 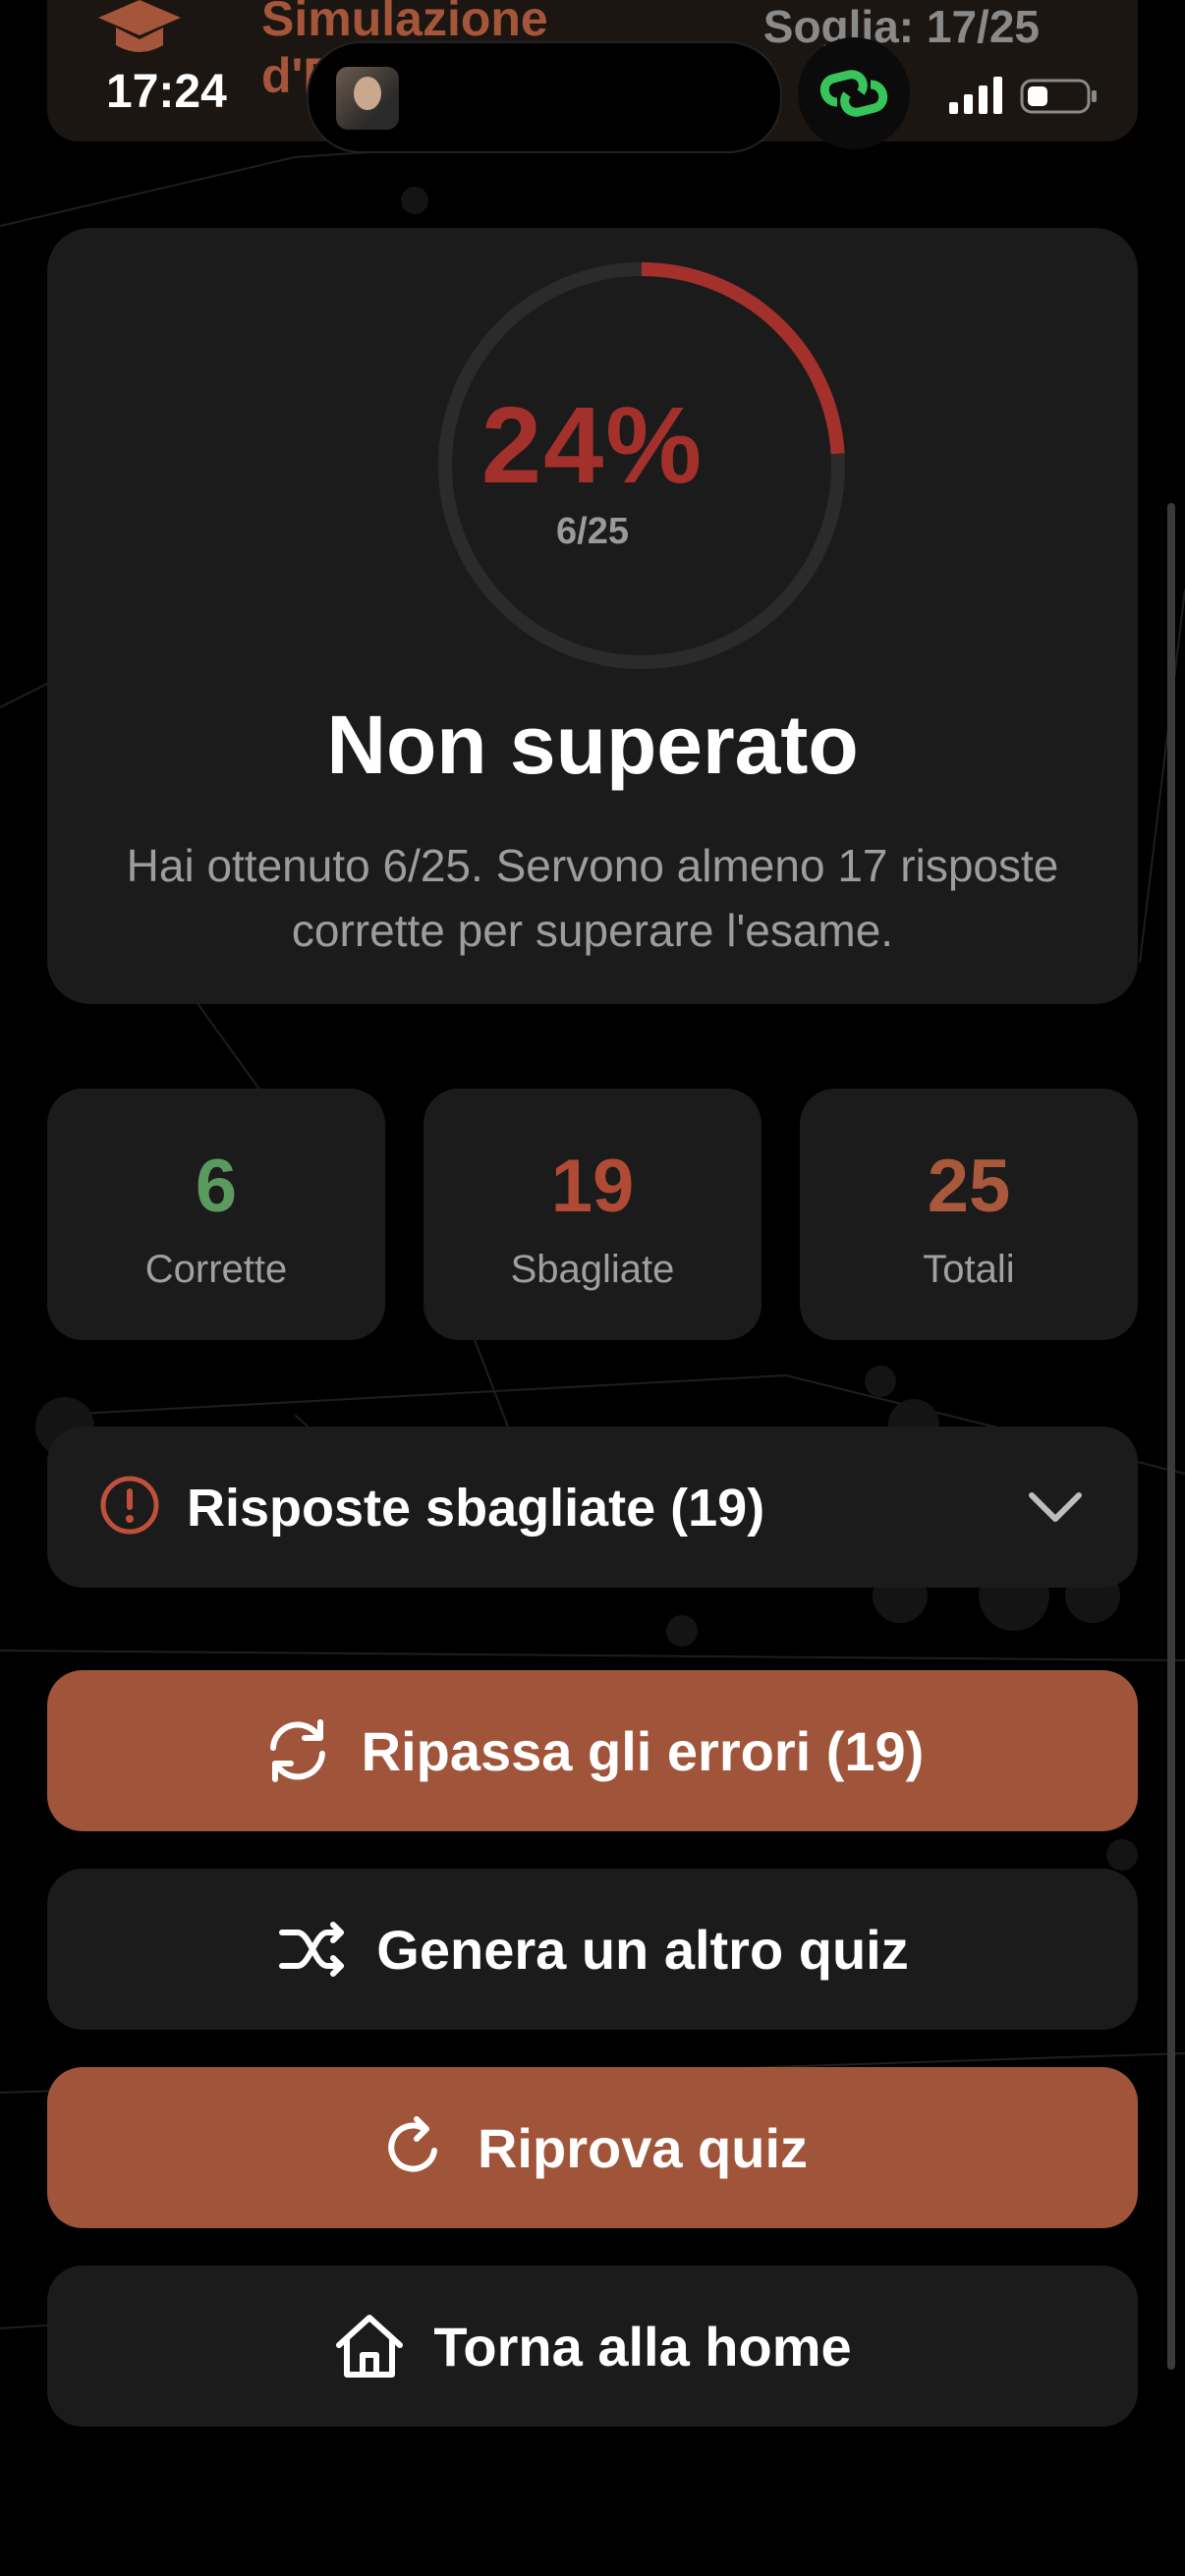 I want to click on scrollbar, so click(x=1171, y=1436).